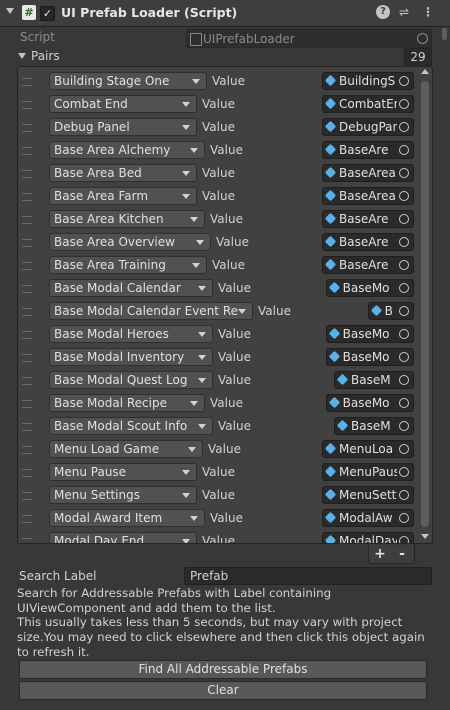 This screenshot has height=710, width=450. Describe the element at coordinates (131, 288) in the screenshot. I see `key-dropdown: Base Modal Calendar` at that location.